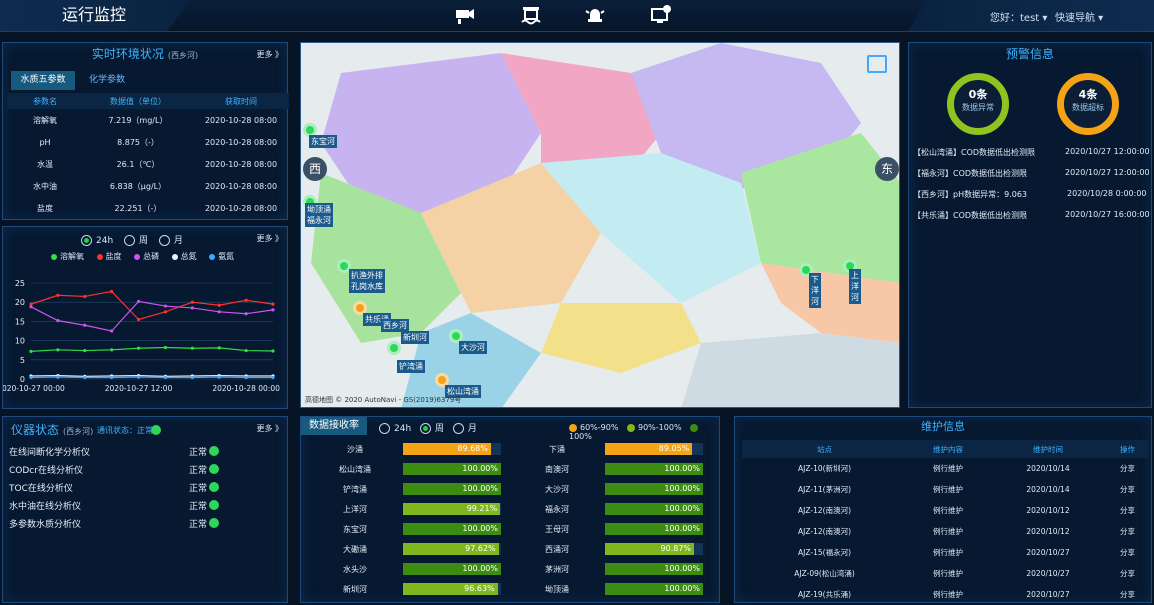 The height and width of the screenshot is (605, 1154). I want to click on user-menu: 您好：test ▾, so click(1018, 16).